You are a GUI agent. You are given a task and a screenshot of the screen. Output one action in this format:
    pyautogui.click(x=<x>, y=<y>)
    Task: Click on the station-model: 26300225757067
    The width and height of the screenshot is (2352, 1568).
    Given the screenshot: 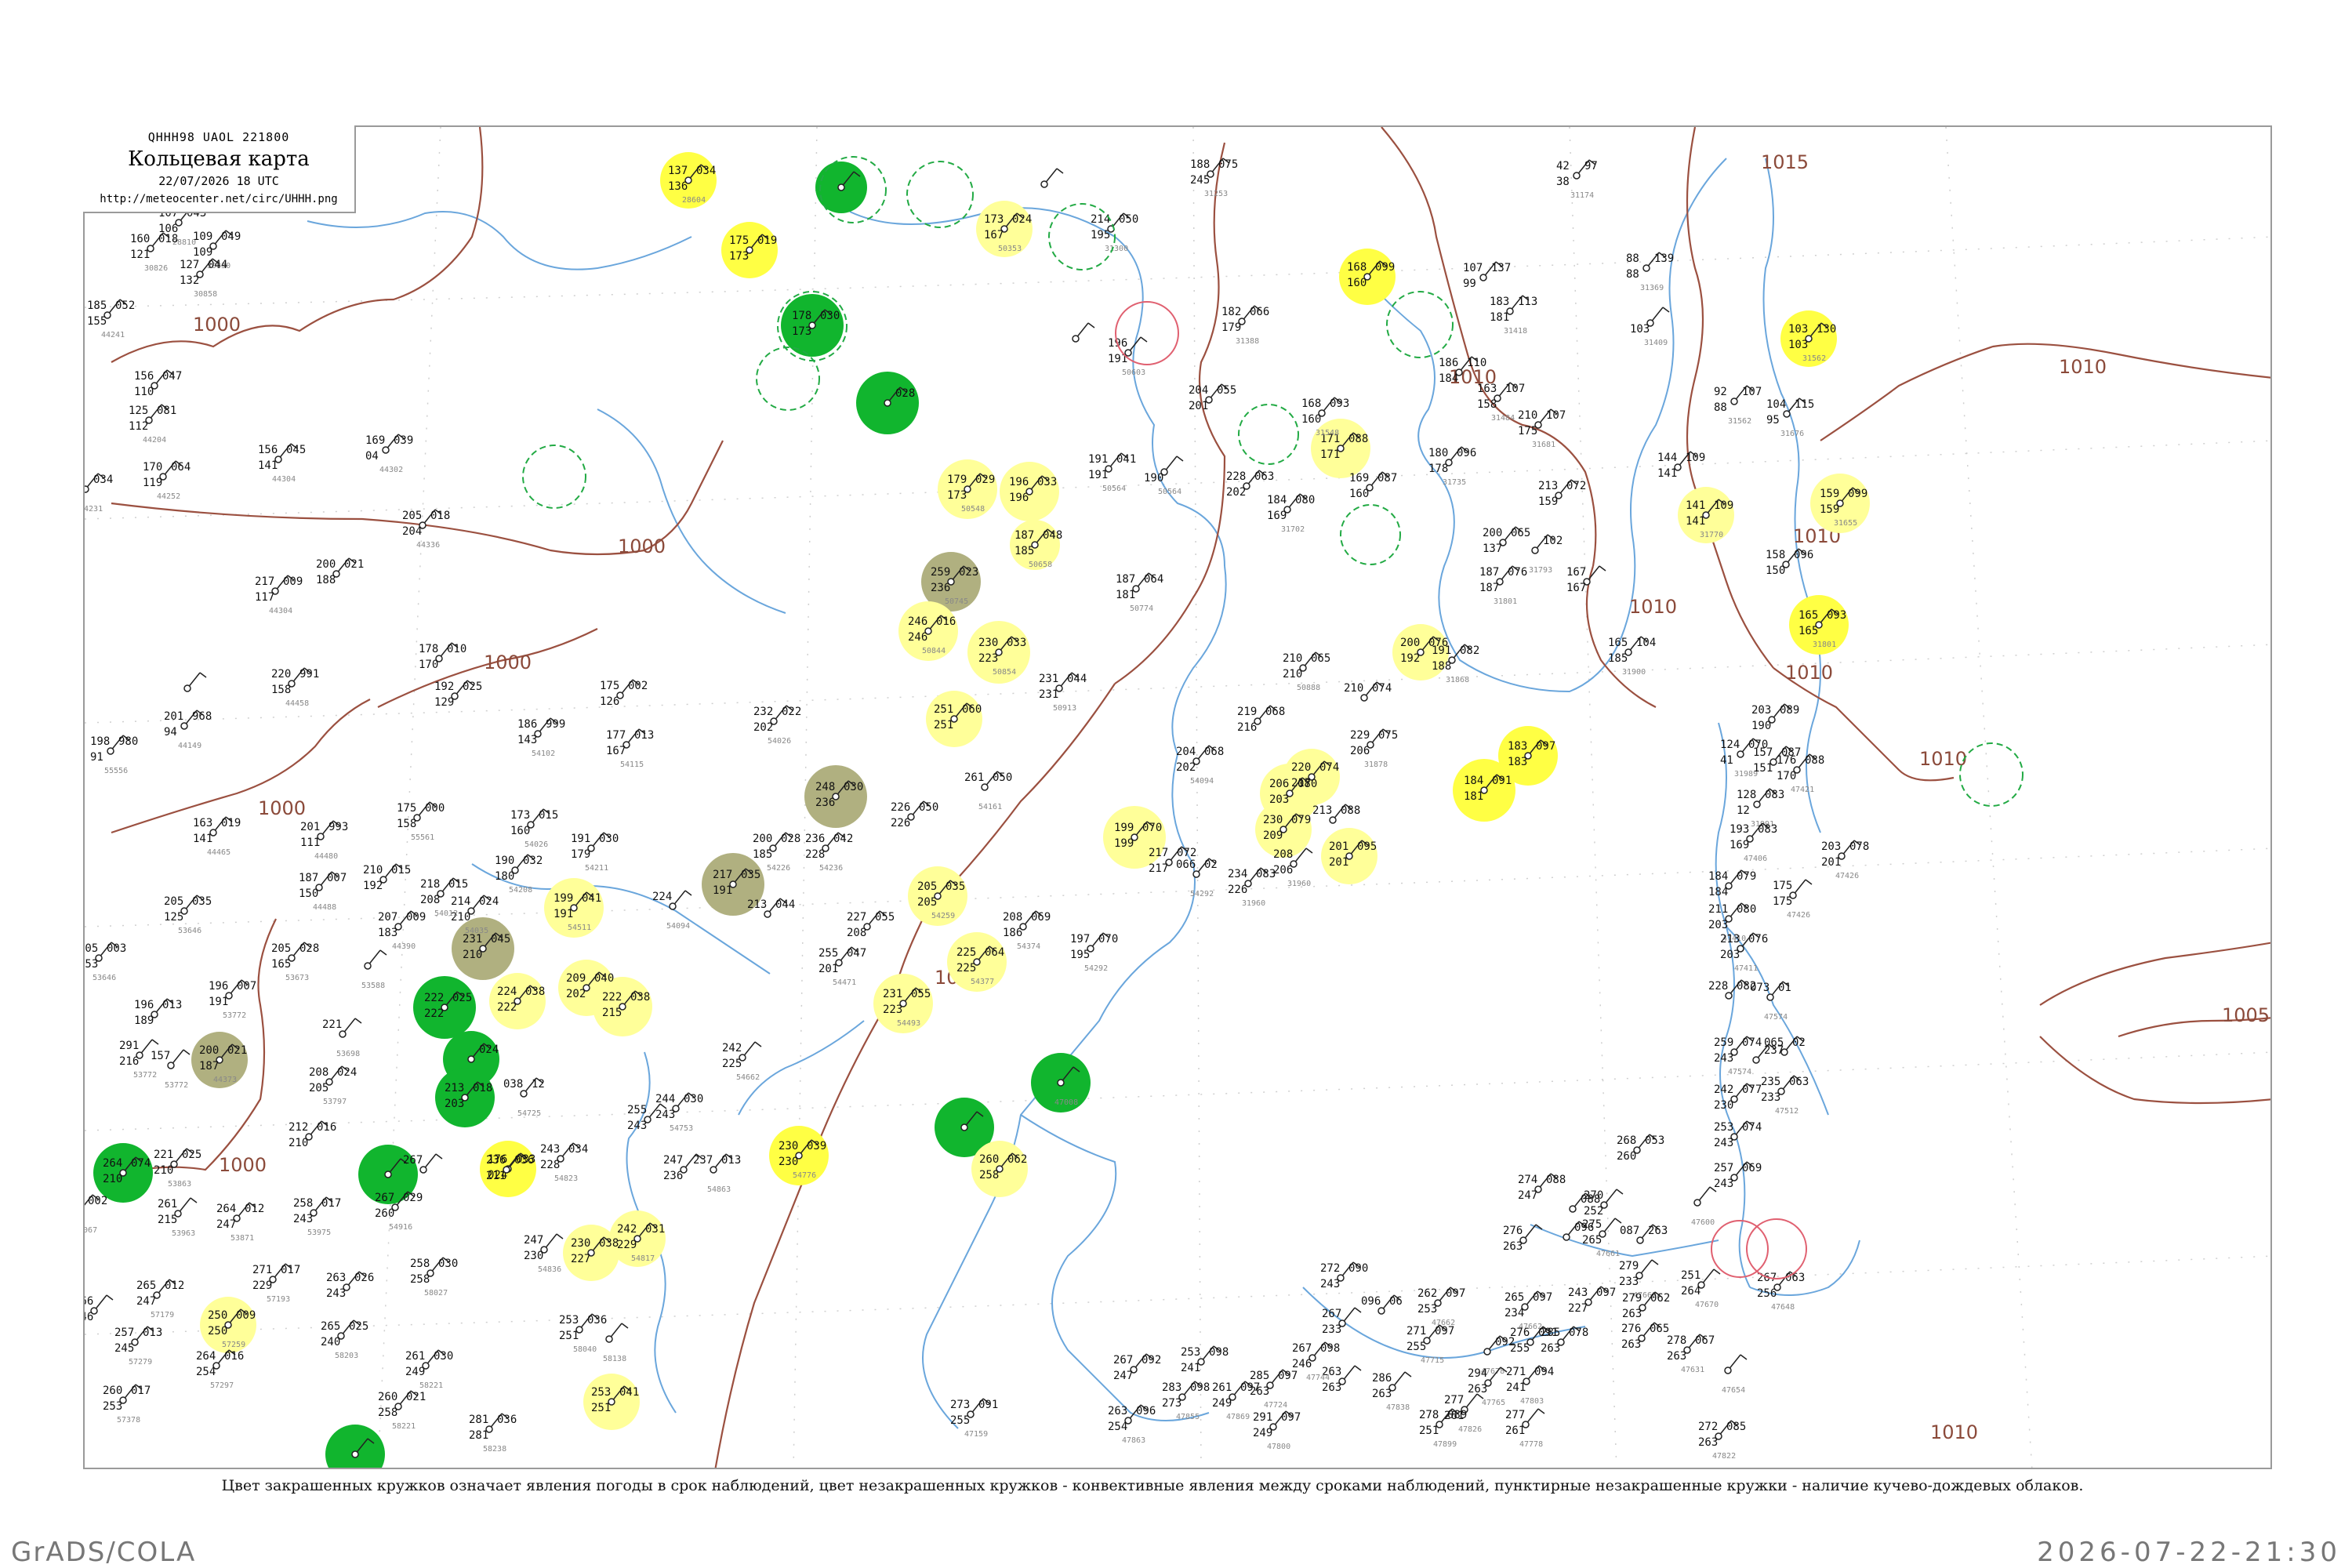 What is the action you would take?
    pyautogui.click(x=96, y=1214)
    